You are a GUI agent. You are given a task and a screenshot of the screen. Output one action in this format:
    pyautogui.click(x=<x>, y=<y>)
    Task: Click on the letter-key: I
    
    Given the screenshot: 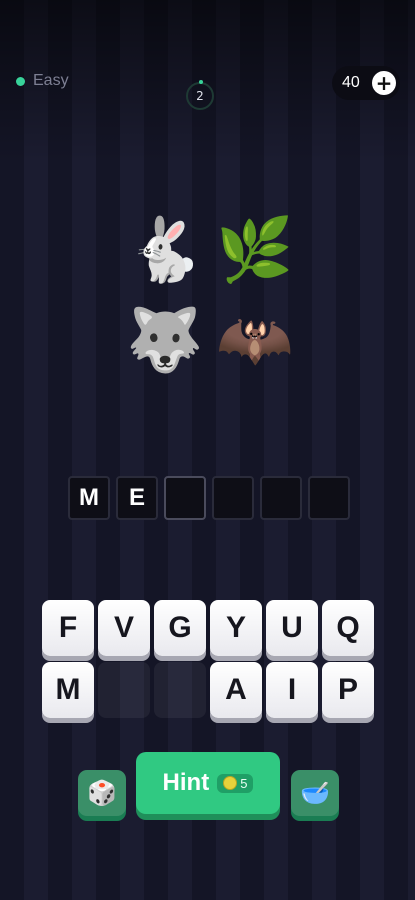 What is the action you would take?
    pyautogui.click(x=292, y=690)
    